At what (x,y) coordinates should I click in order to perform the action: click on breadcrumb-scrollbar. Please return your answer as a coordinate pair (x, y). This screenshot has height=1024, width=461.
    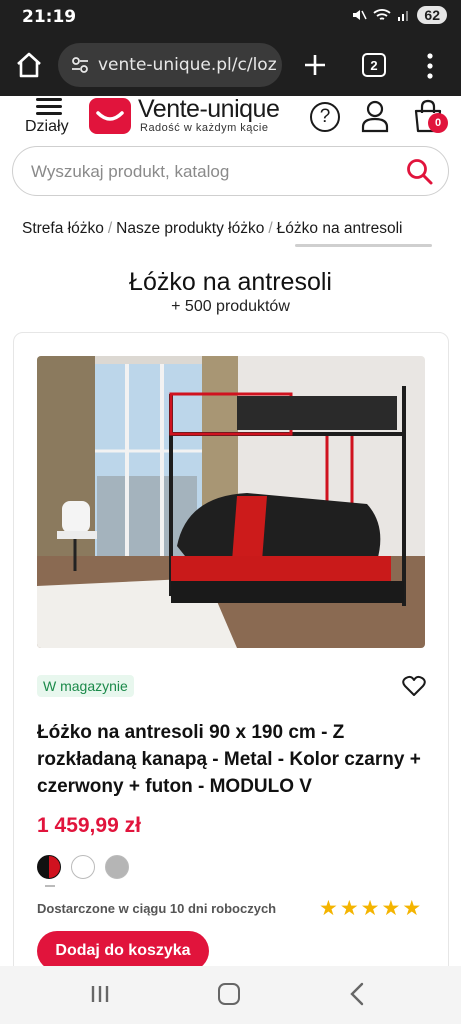
    Looking at the image, I should click on (363, 245).